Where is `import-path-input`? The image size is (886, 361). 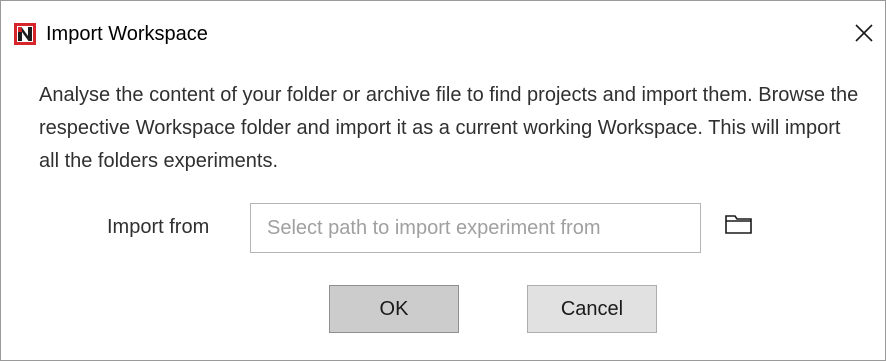
import-path-input is located at coordinates (475, 228).